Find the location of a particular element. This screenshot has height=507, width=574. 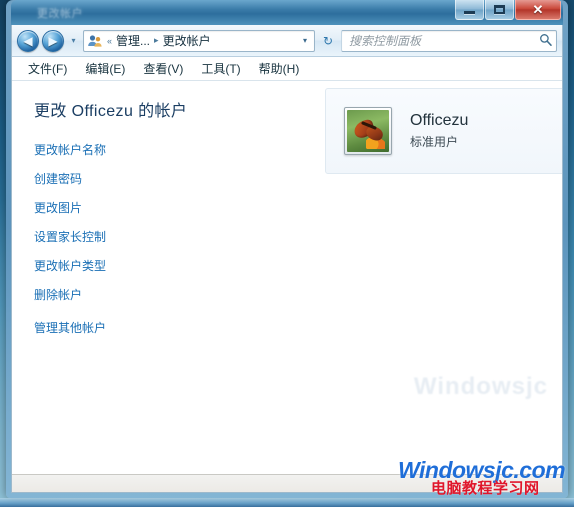

address-dropdown-icon: ▾ is located at coordinates (307, 40).